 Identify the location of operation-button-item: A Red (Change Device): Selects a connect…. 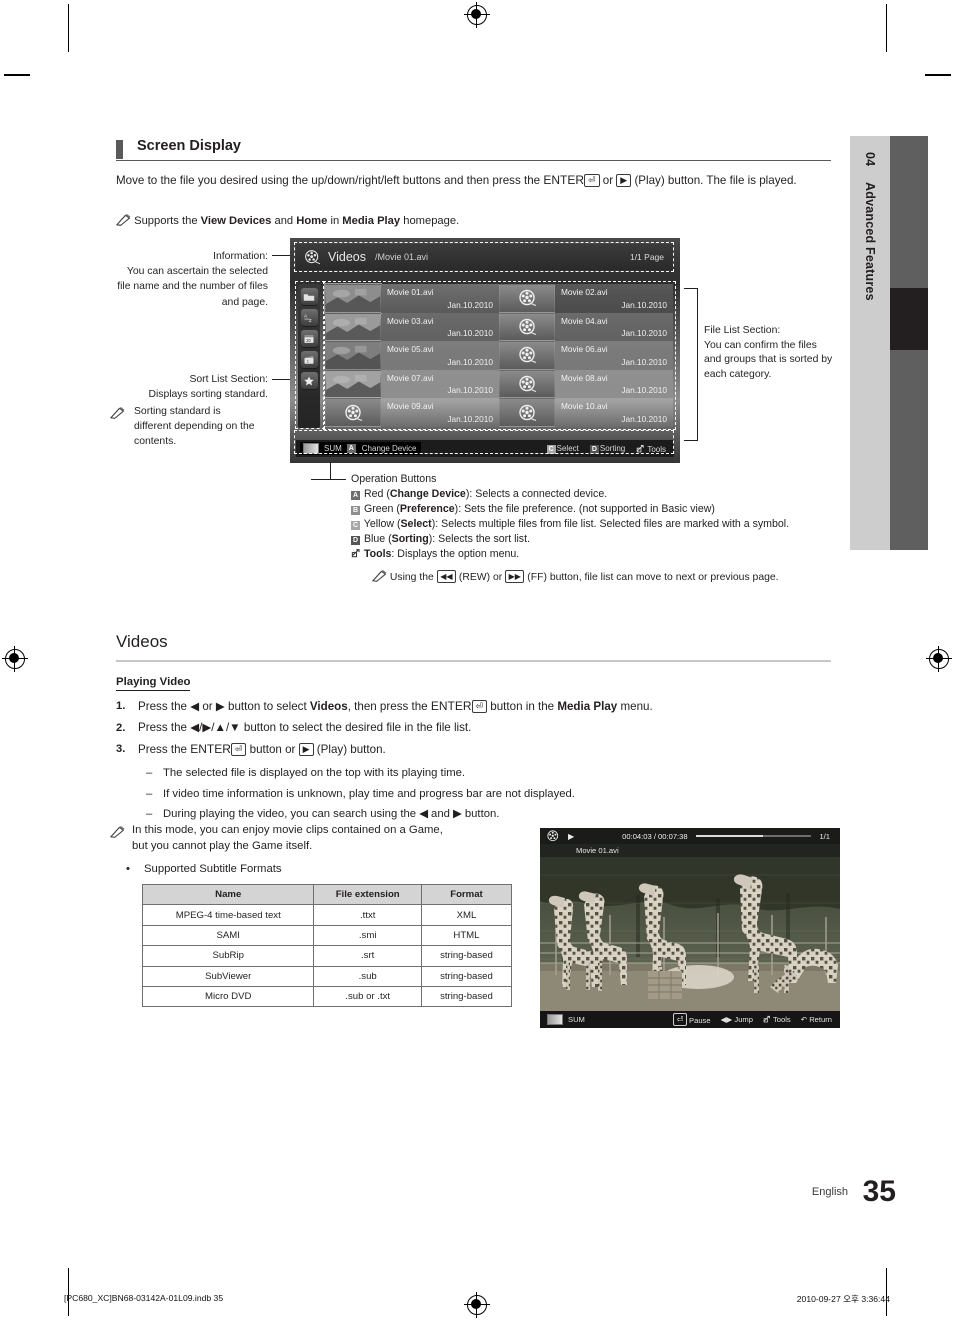
(479, 494).